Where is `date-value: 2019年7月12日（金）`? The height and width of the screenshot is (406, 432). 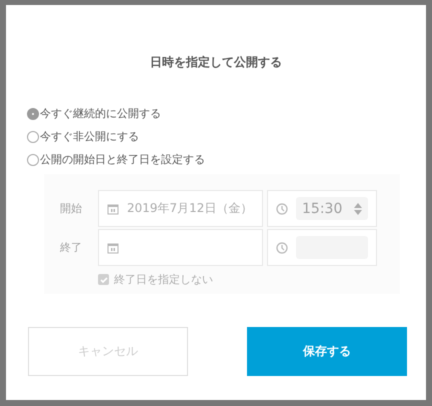 date-value: 2019年7月12日（金） is located at coordinates (189, 208).